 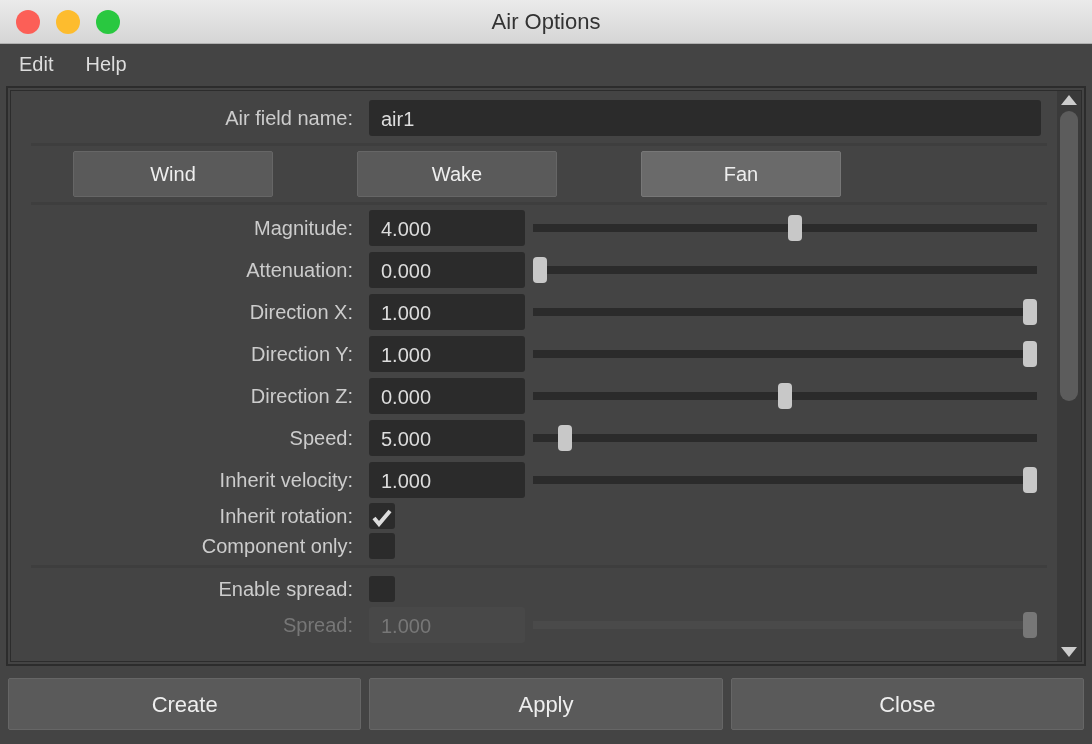 What do you see at coordinates (289, 118) in the screenshot?
I see `field-label: Air field name:` at bounding box center [289, 118].